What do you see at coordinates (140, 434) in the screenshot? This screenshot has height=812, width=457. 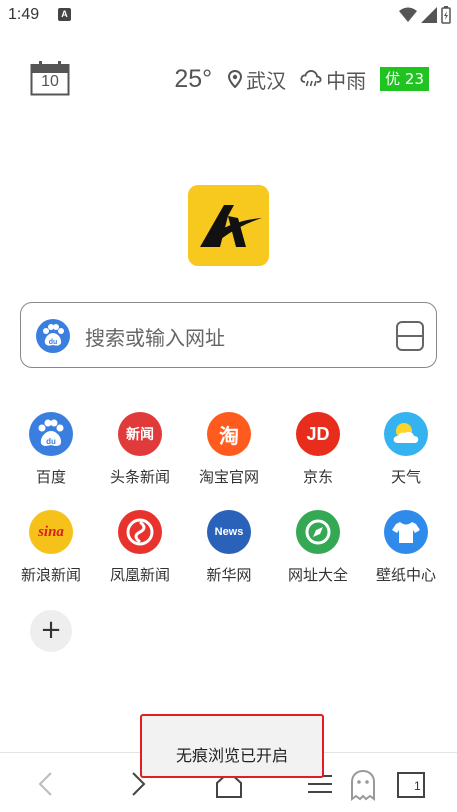 I see `news-icon: 新闻` at bounding box center [140, 434].